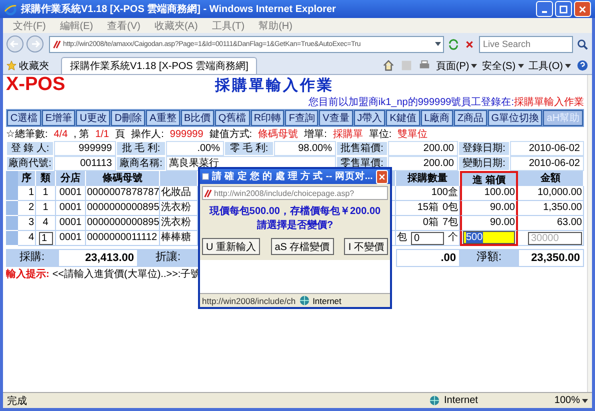 This screenshot has width=595, height=411. I want to click on status-text: 頁, so click(120, 134).